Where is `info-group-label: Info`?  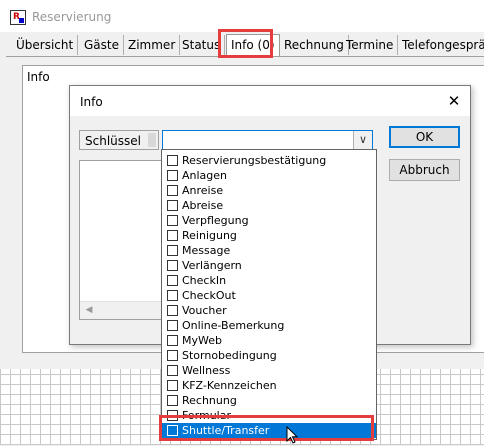 info-group-label: Info is located at coordinates (38, 77).